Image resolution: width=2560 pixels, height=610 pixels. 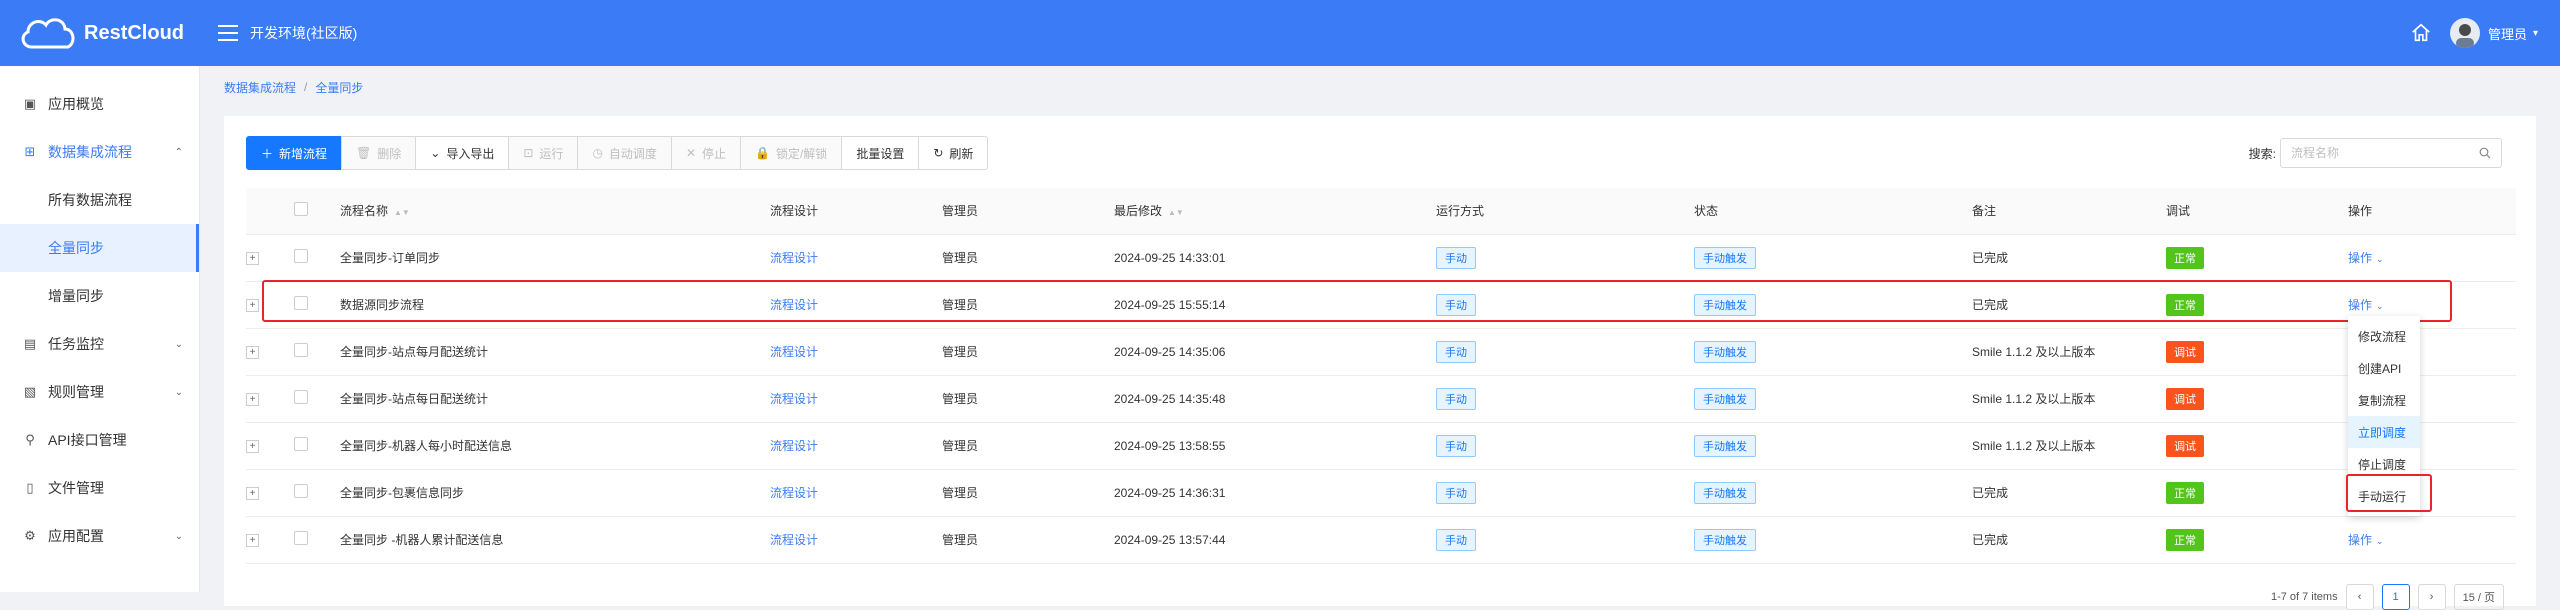 I want to click on clock-icon: ◷, so click(x=597, y=153).